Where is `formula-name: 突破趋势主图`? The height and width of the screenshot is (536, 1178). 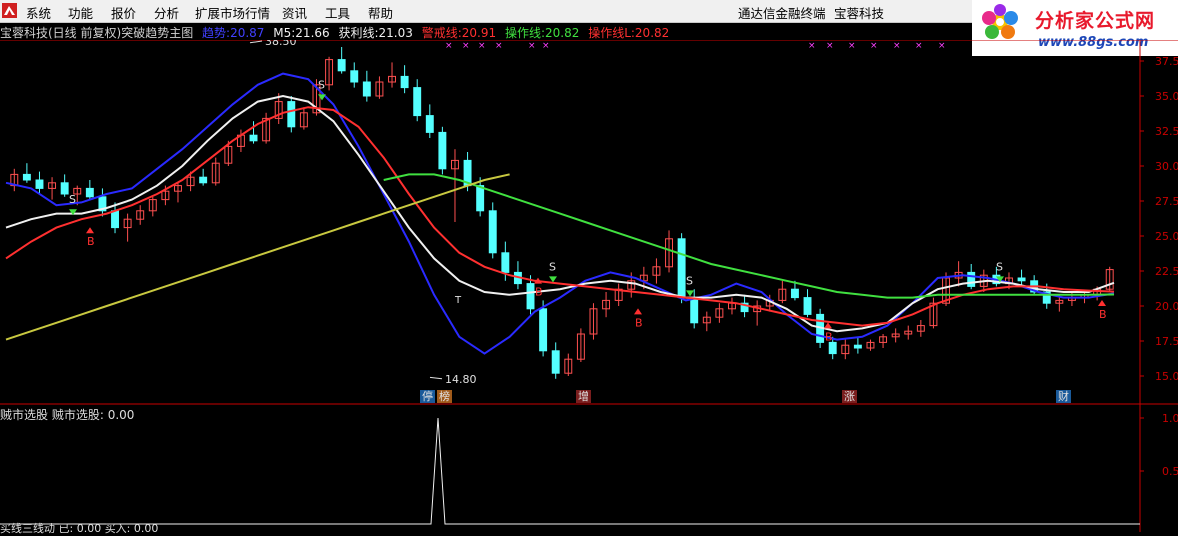
formula-name: 突破趋势主图 is located at coordinates (157, 33).